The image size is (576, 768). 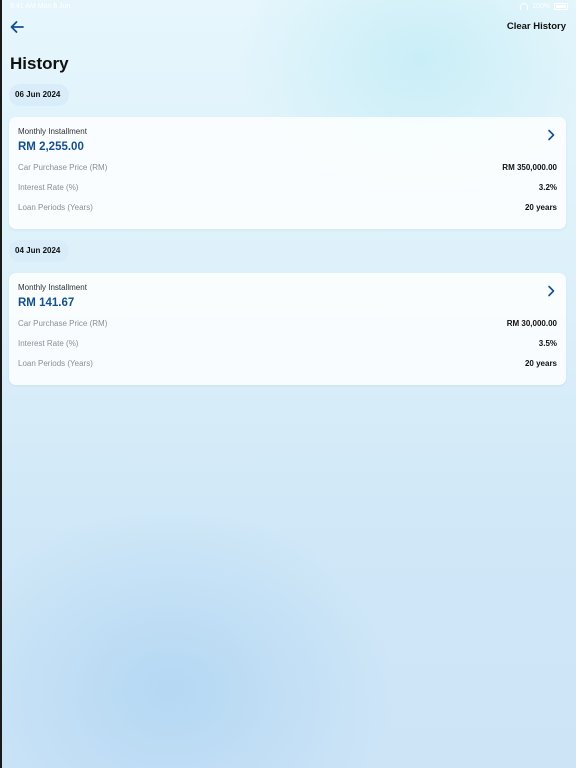 I want to click on arrow-left-icon, so click(x=17, y=27).